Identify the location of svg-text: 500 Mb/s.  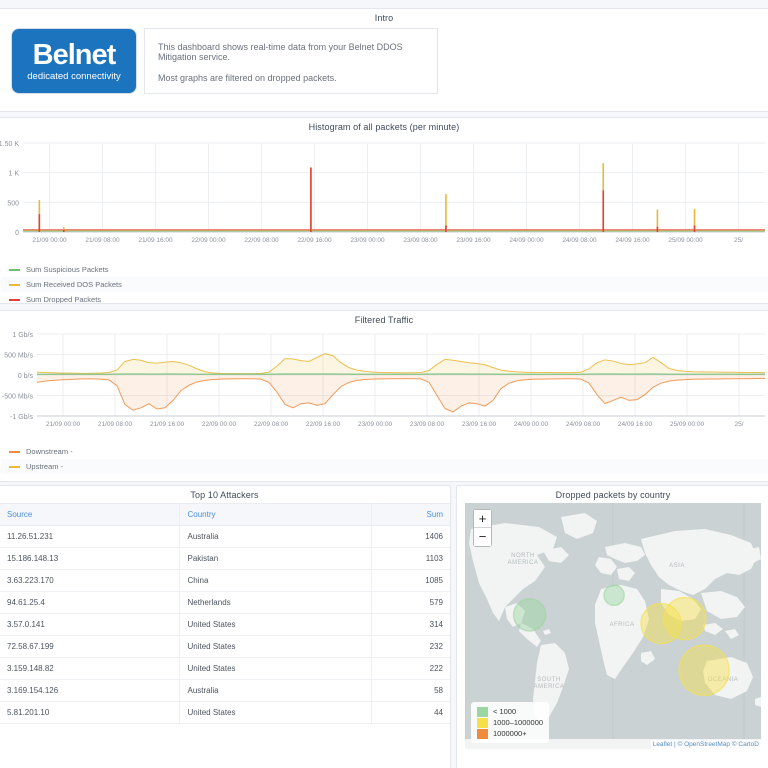
(18, 356).